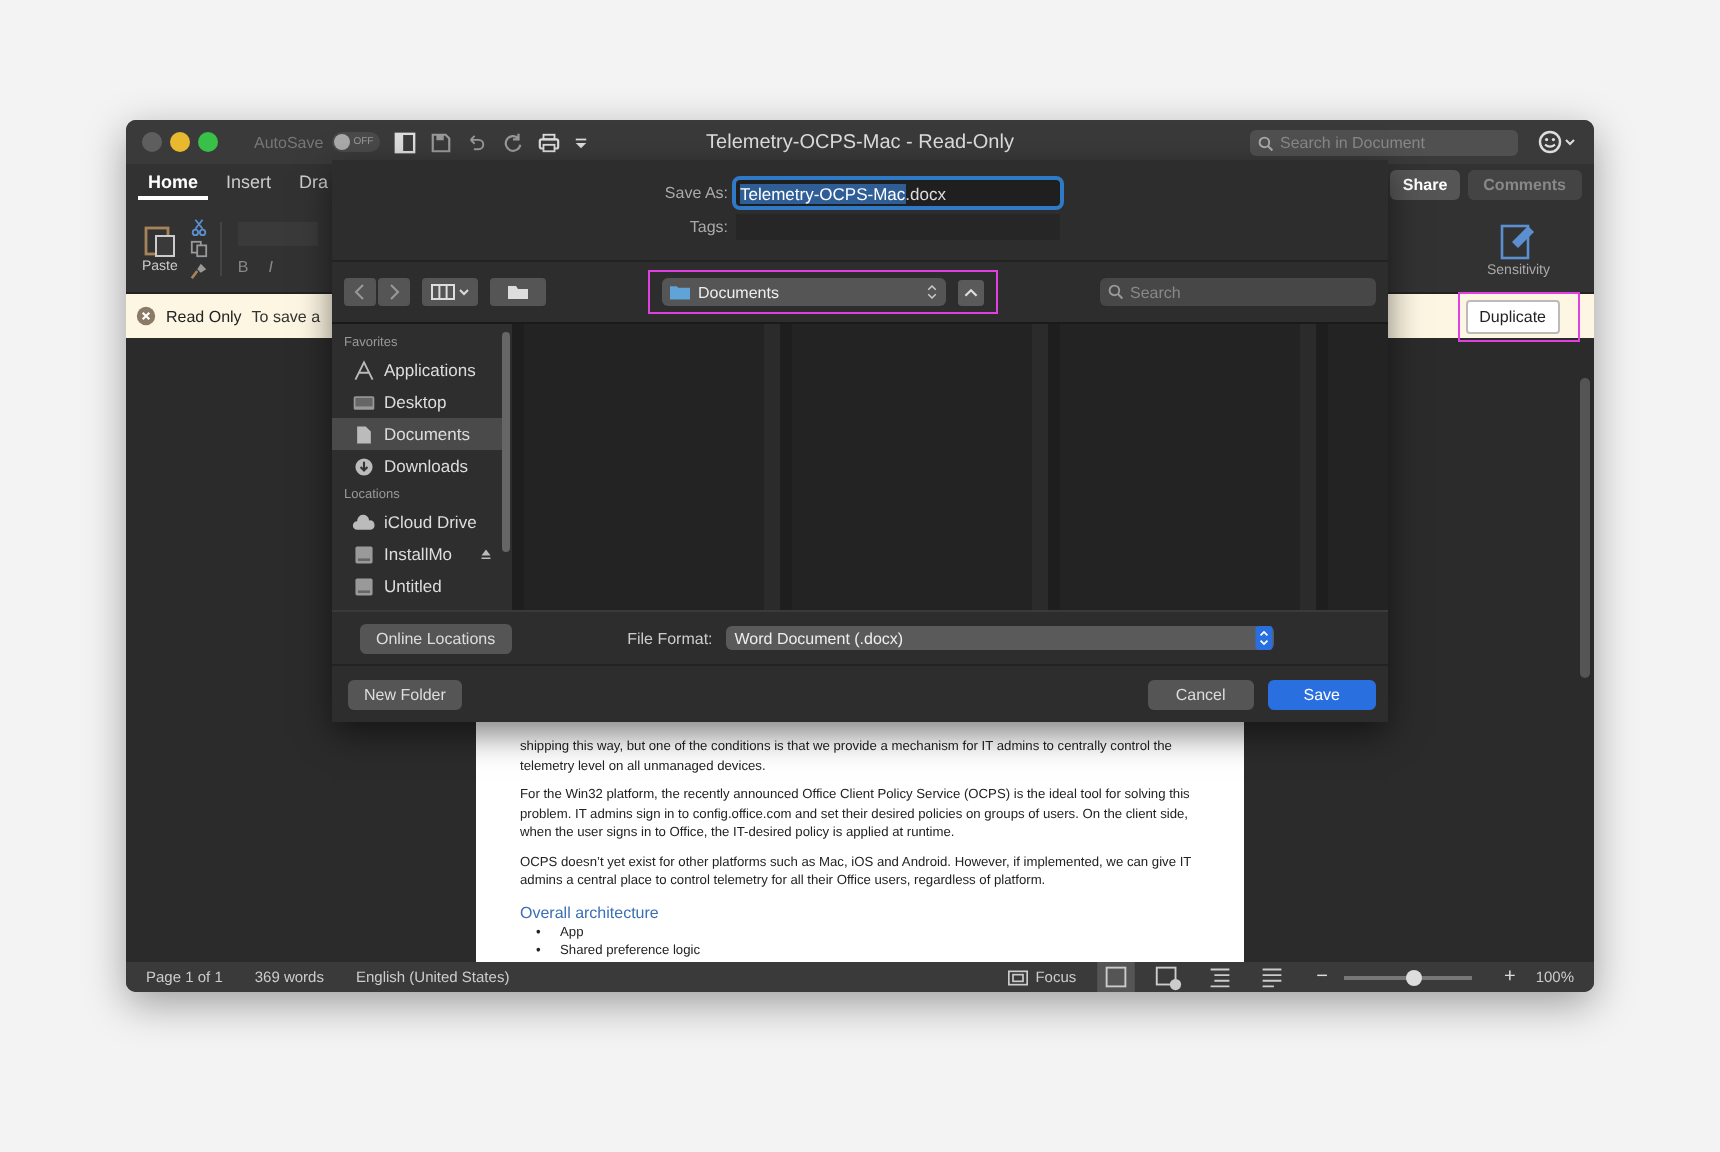 The image size is (1720, 1152). What do you see at coordinates (440, 142) in the screenshot?
I see `save-icon` at bounding box center [440, 142].